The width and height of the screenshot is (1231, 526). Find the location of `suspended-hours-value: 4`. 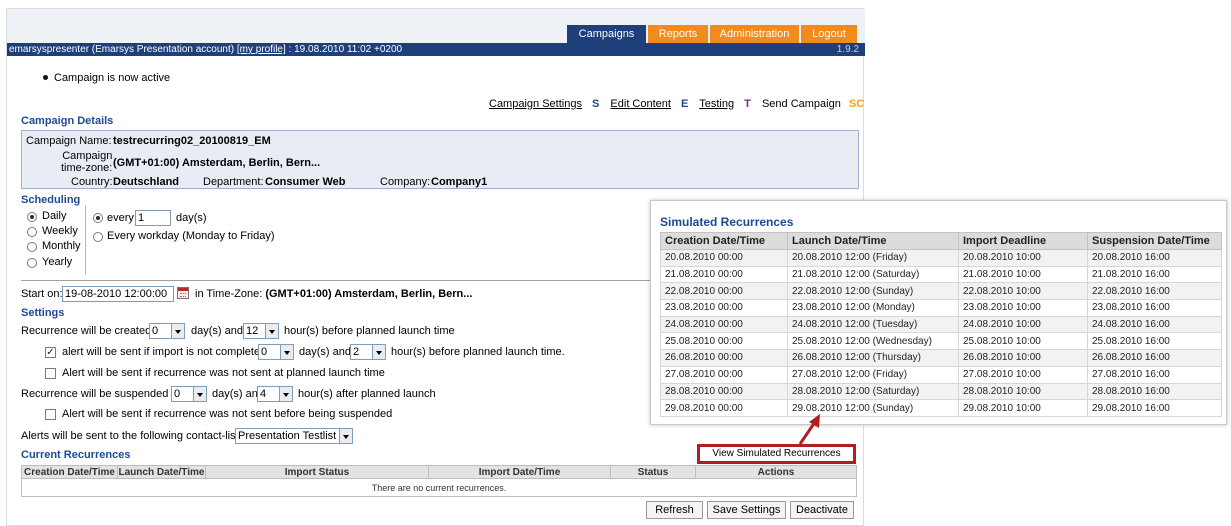

suspended-hours-value: 4 is located at coordinates (263, 394).